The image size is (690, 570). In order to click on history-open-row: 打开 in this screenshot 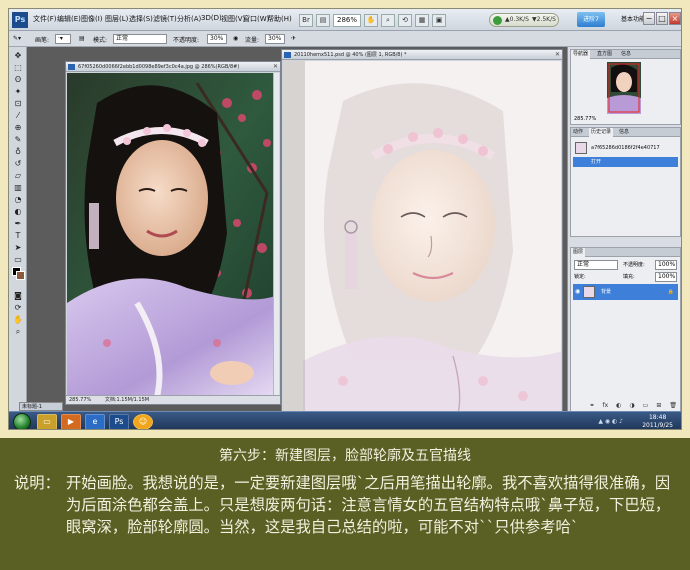, I will do `click(625, 162)`.